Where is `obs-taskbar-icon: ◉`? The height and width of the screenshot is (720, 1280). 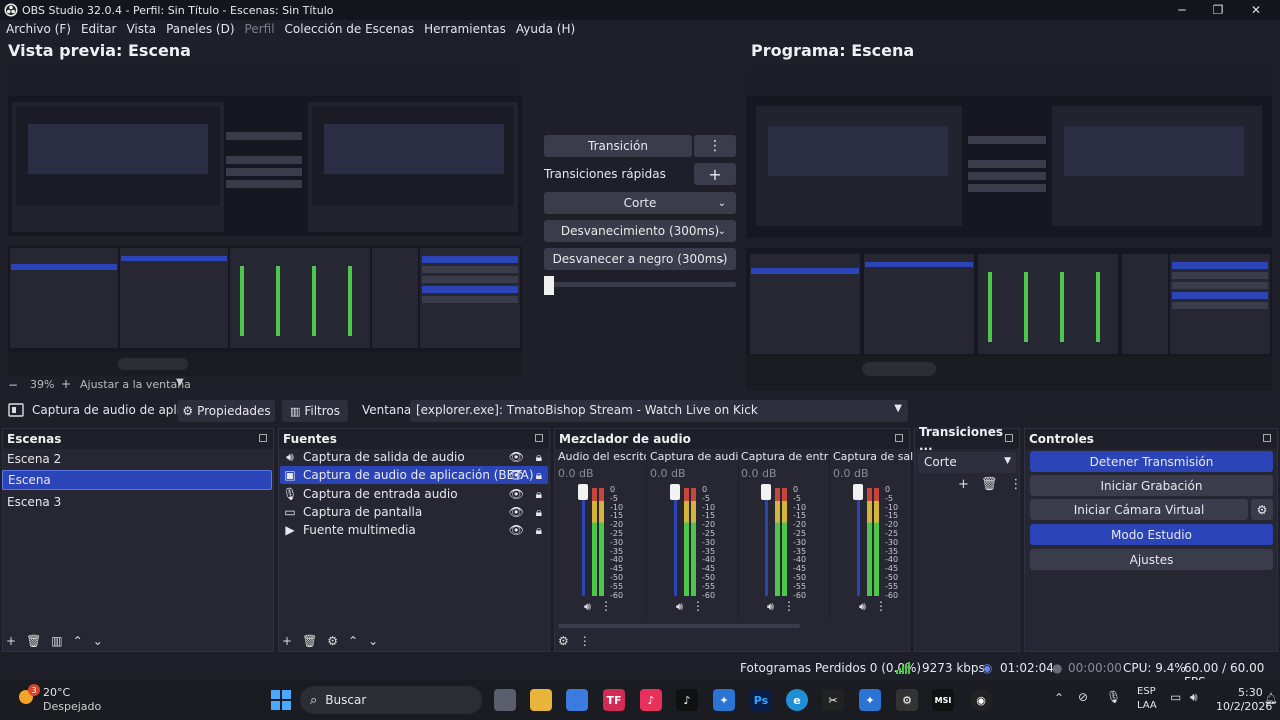
obs-taskbar-icon: ◉ is located at coordinates (981, 700).